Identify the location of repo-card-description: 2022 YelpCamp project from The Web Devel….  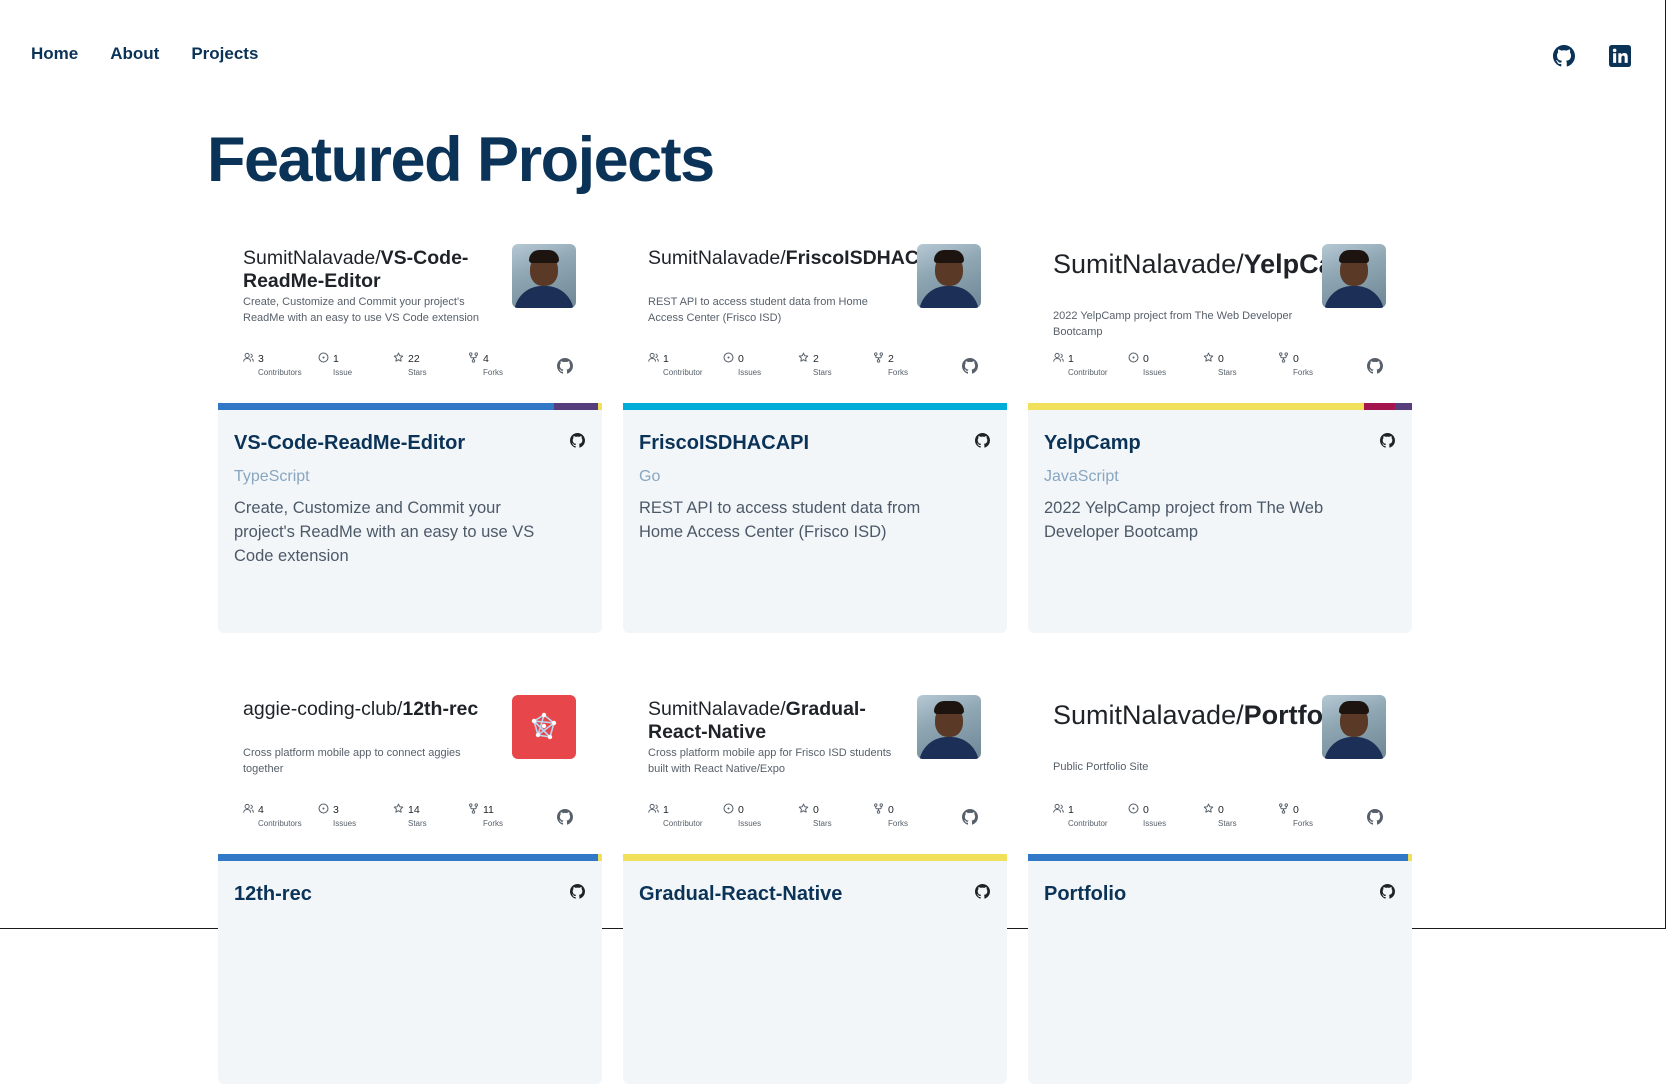
(1173, 324).